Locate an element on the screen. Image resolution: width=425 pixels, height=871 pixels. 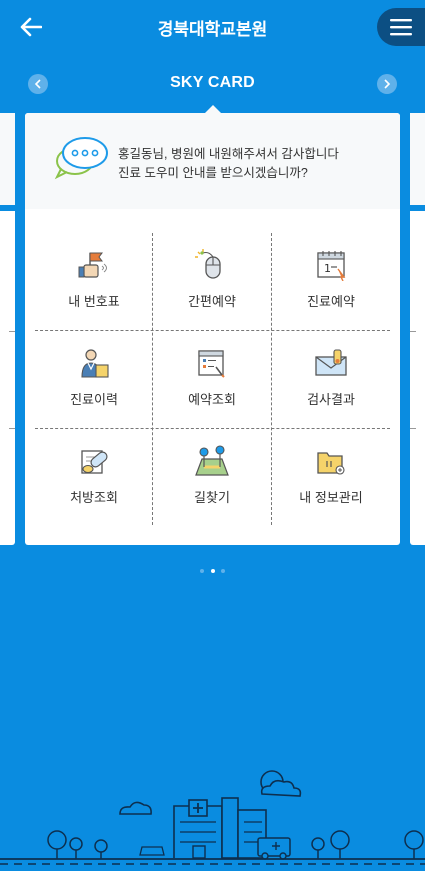
menu-label: 길찾기 is located at coordinates (212, 497).